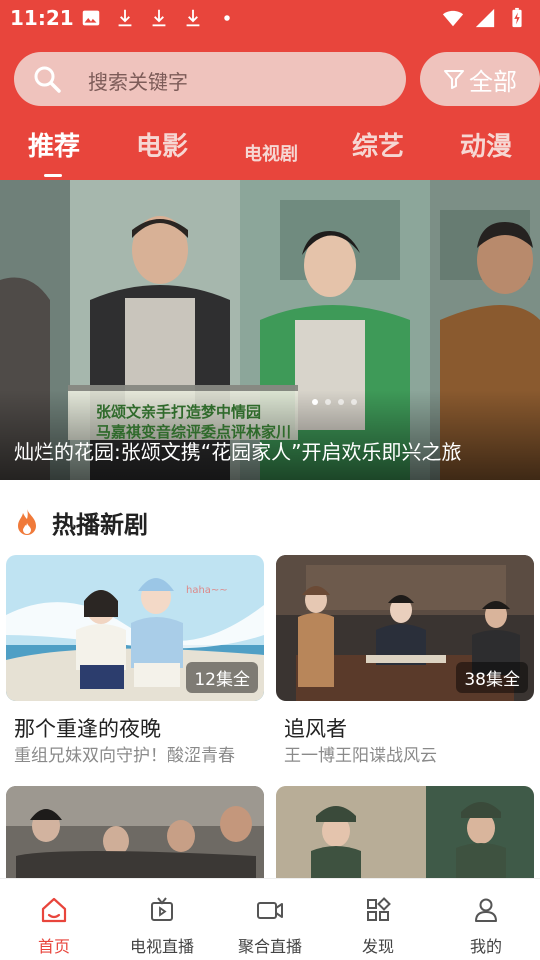 This screenshot has width=540, height=960. I want to click on card-title: 追风者, so click(315, 729).